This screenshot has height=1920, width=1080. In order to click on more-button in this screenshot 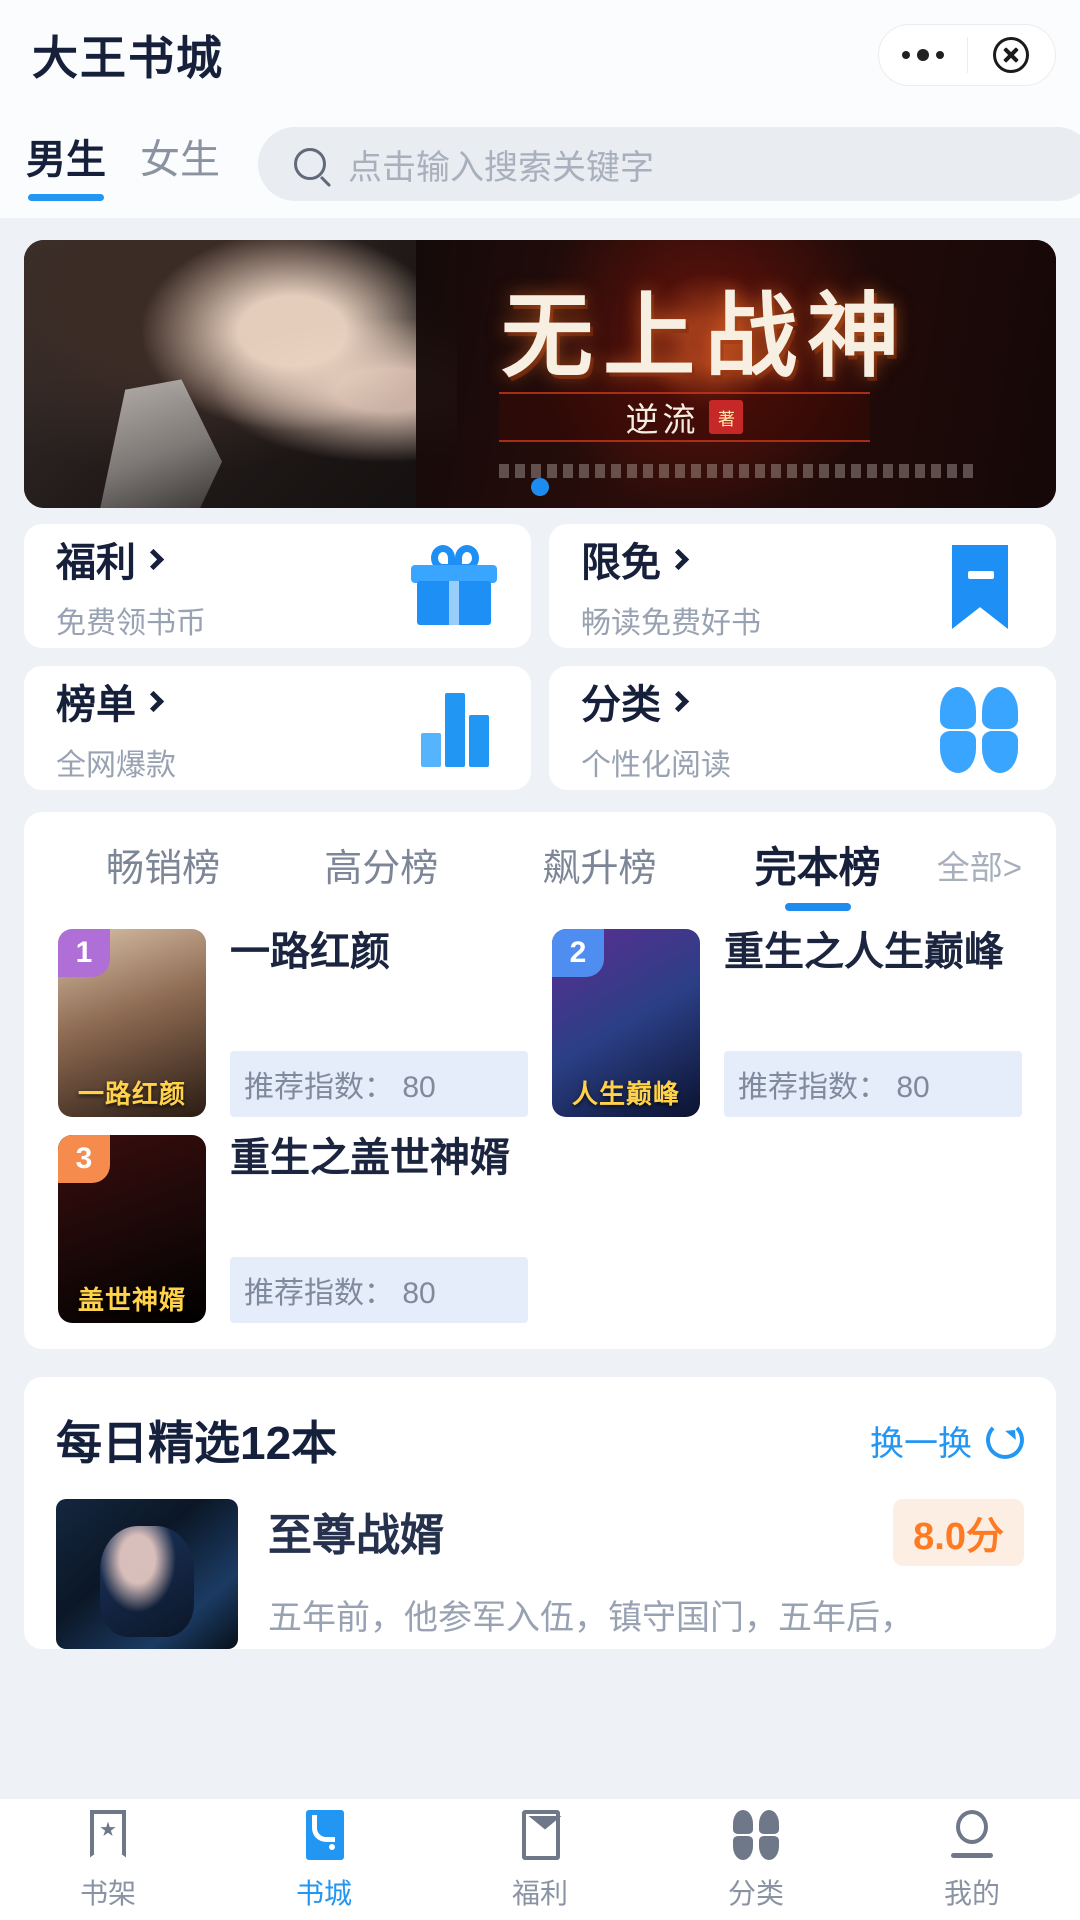, I will do `click(923, 55)`.